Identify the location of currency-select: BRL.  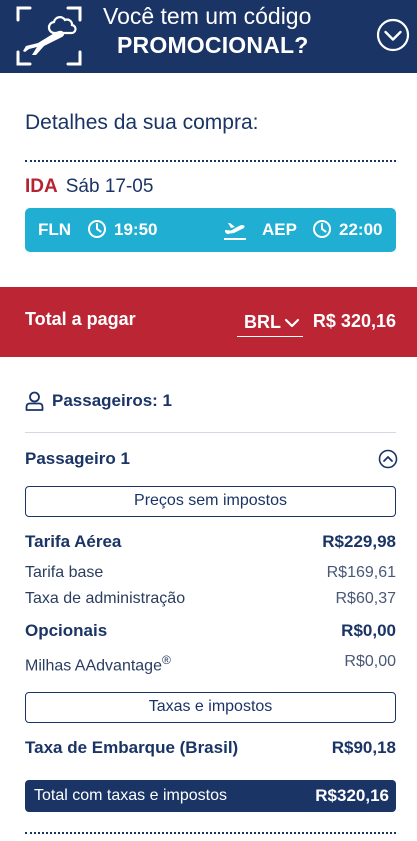
(270, 324).